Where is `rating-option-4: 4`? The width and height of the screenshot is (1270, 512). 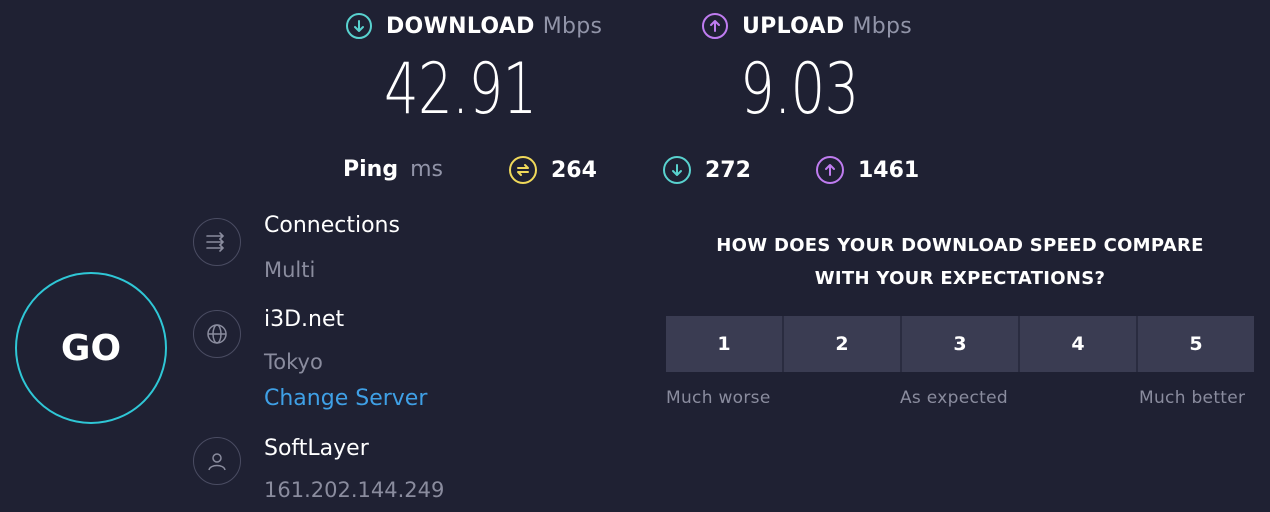 rating-option-4: 4 is located at coordinates (1077, 344).